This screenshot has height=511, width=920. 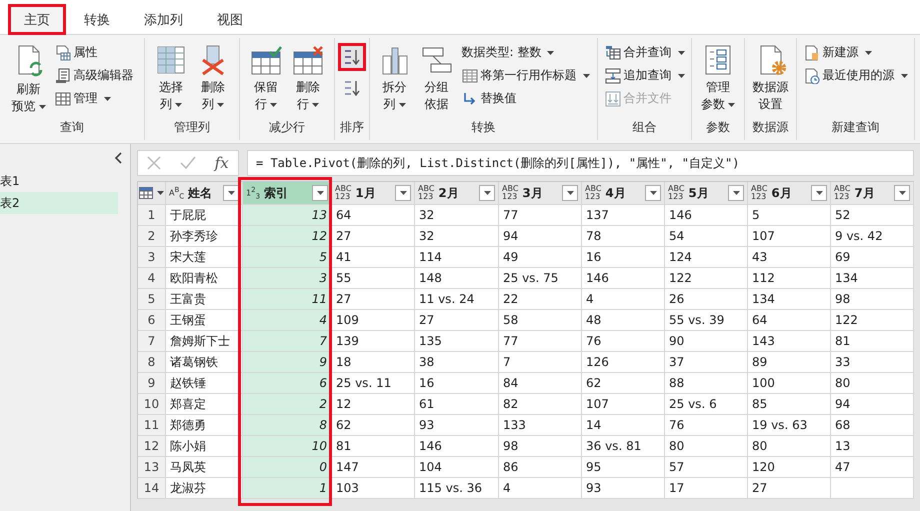 I want to click on row-number: 6, so click(x=152, y=320).